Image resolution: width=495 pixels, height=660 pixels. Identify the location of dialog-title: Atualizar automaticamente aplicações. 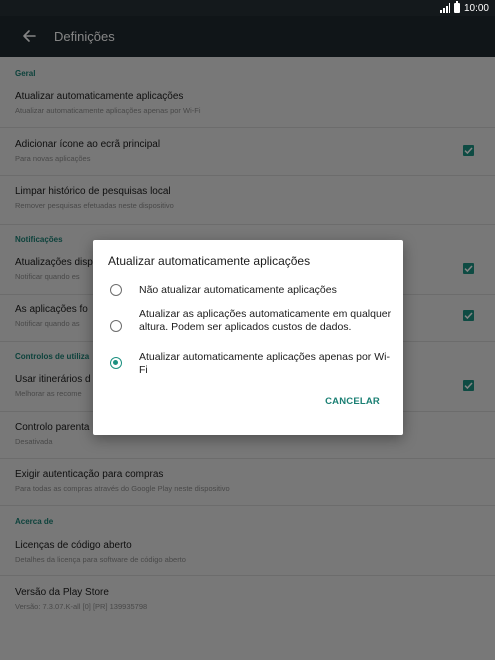
(209, 261).